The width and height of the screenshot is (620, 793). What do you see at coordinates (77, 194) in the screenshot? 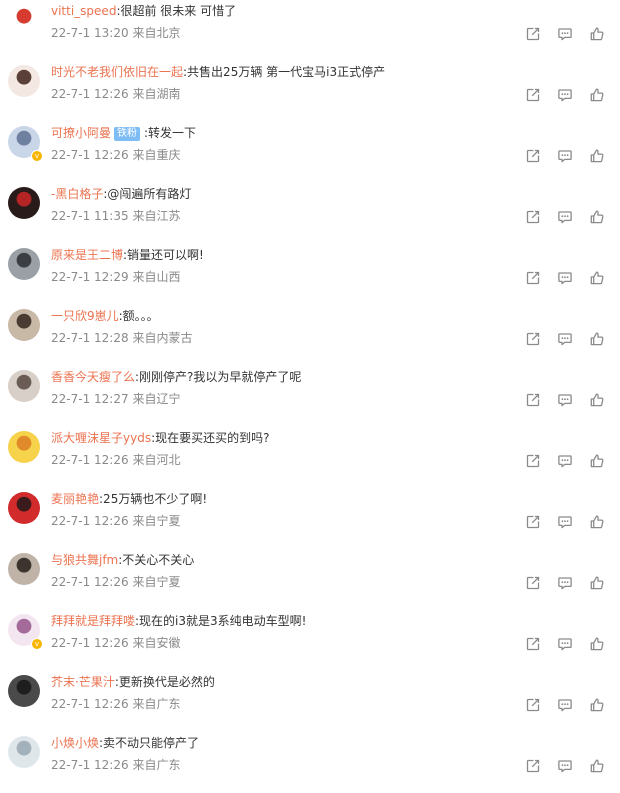
I see `username-link: -黑白格子` at bounding box center [77, 194].